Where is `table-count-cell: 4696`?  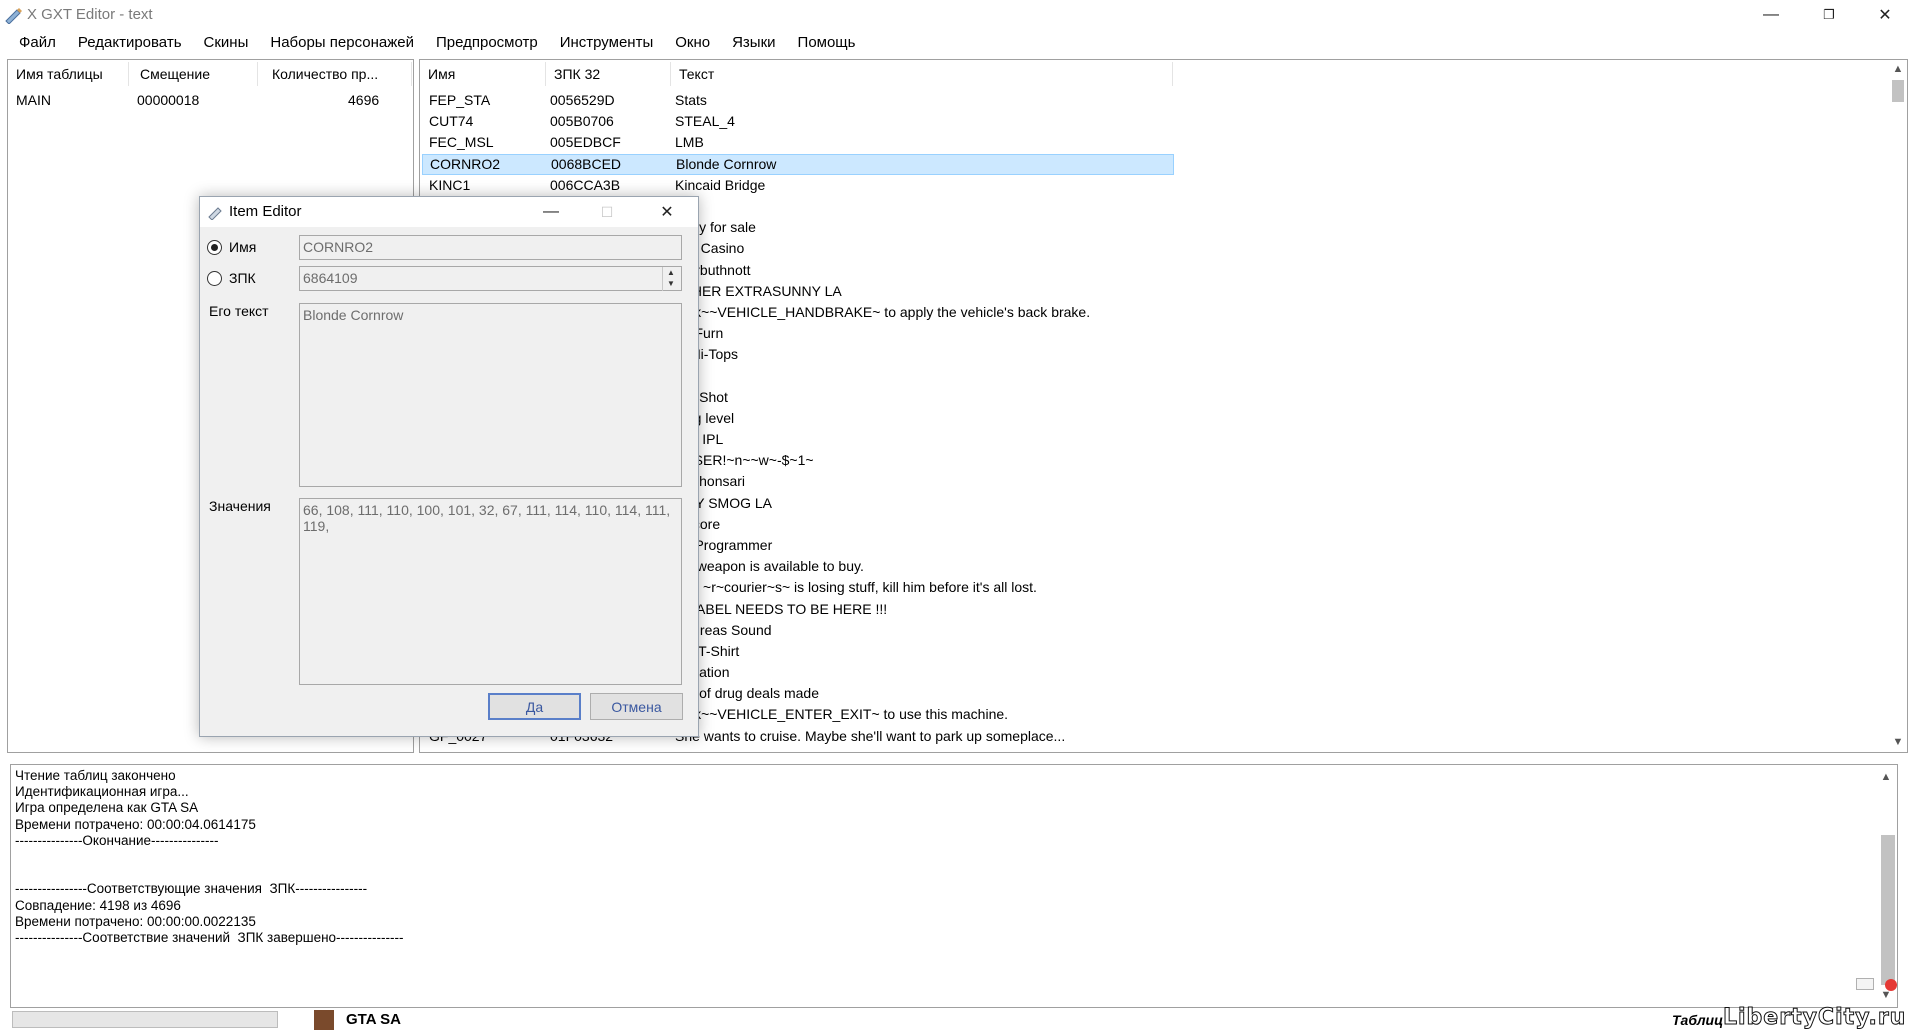
table-count-cell: 4696 is located at coordinates (364, 100).